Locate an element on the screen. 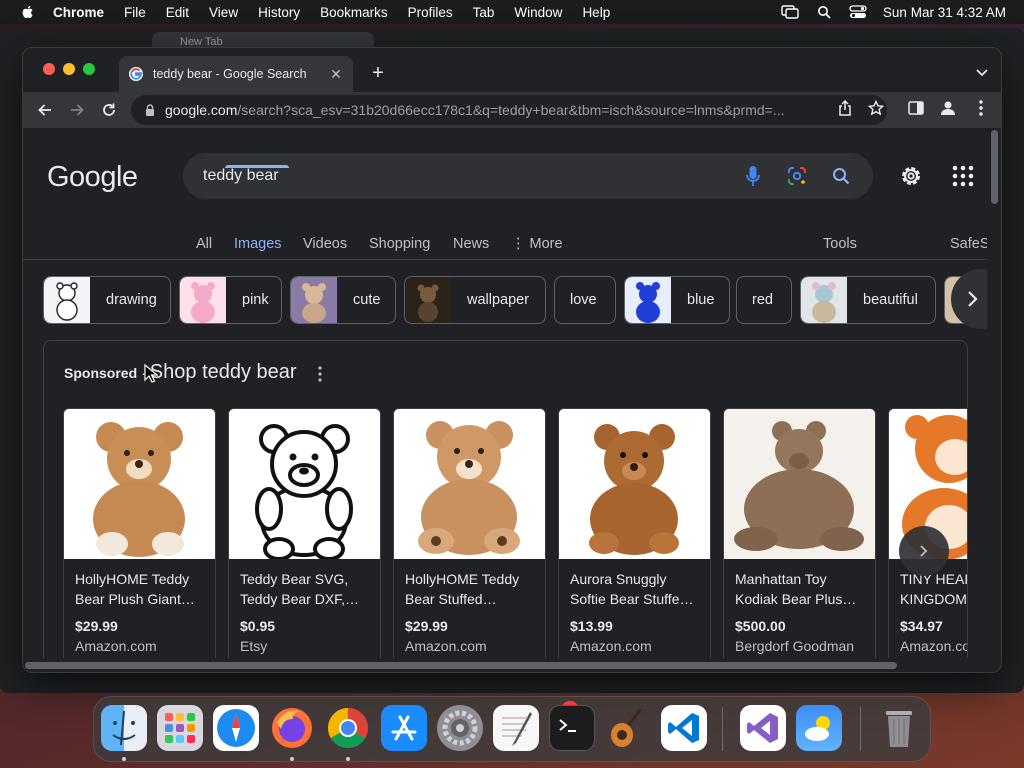 The width and height of the screenshot is (1024, 768). google-apps-grid-icon is located at coordinates (963, 176).